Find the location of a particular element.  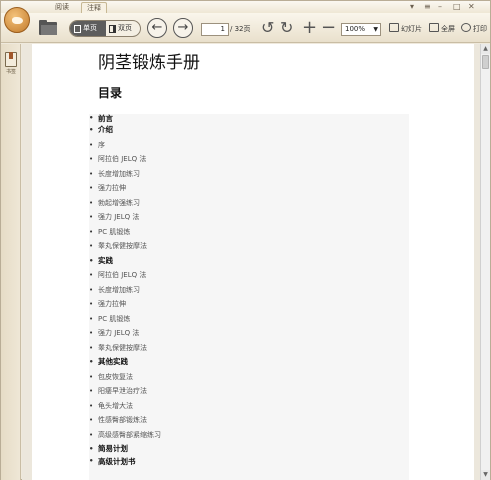

slideshow-icon is located at coordinates (394, 27).